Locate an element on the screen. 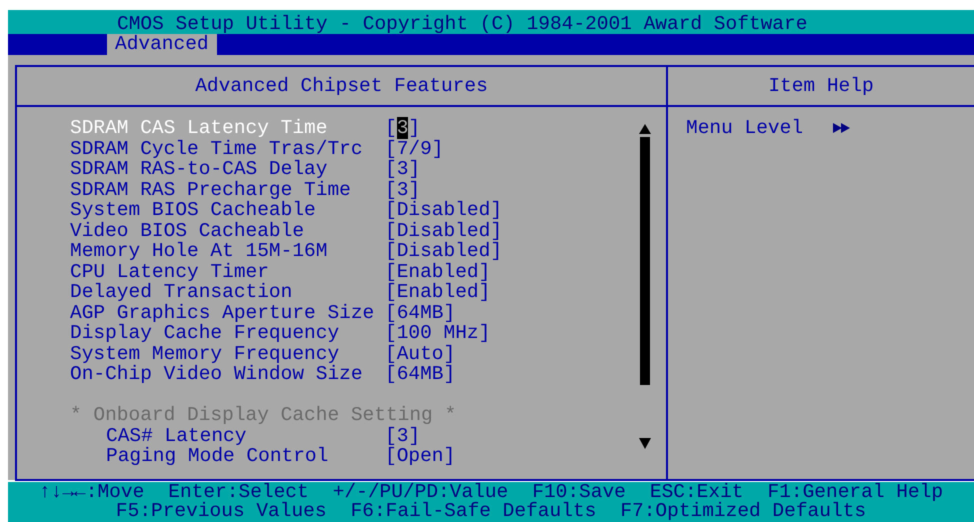  double-arrow-icon is located at coordinates (842, 128).